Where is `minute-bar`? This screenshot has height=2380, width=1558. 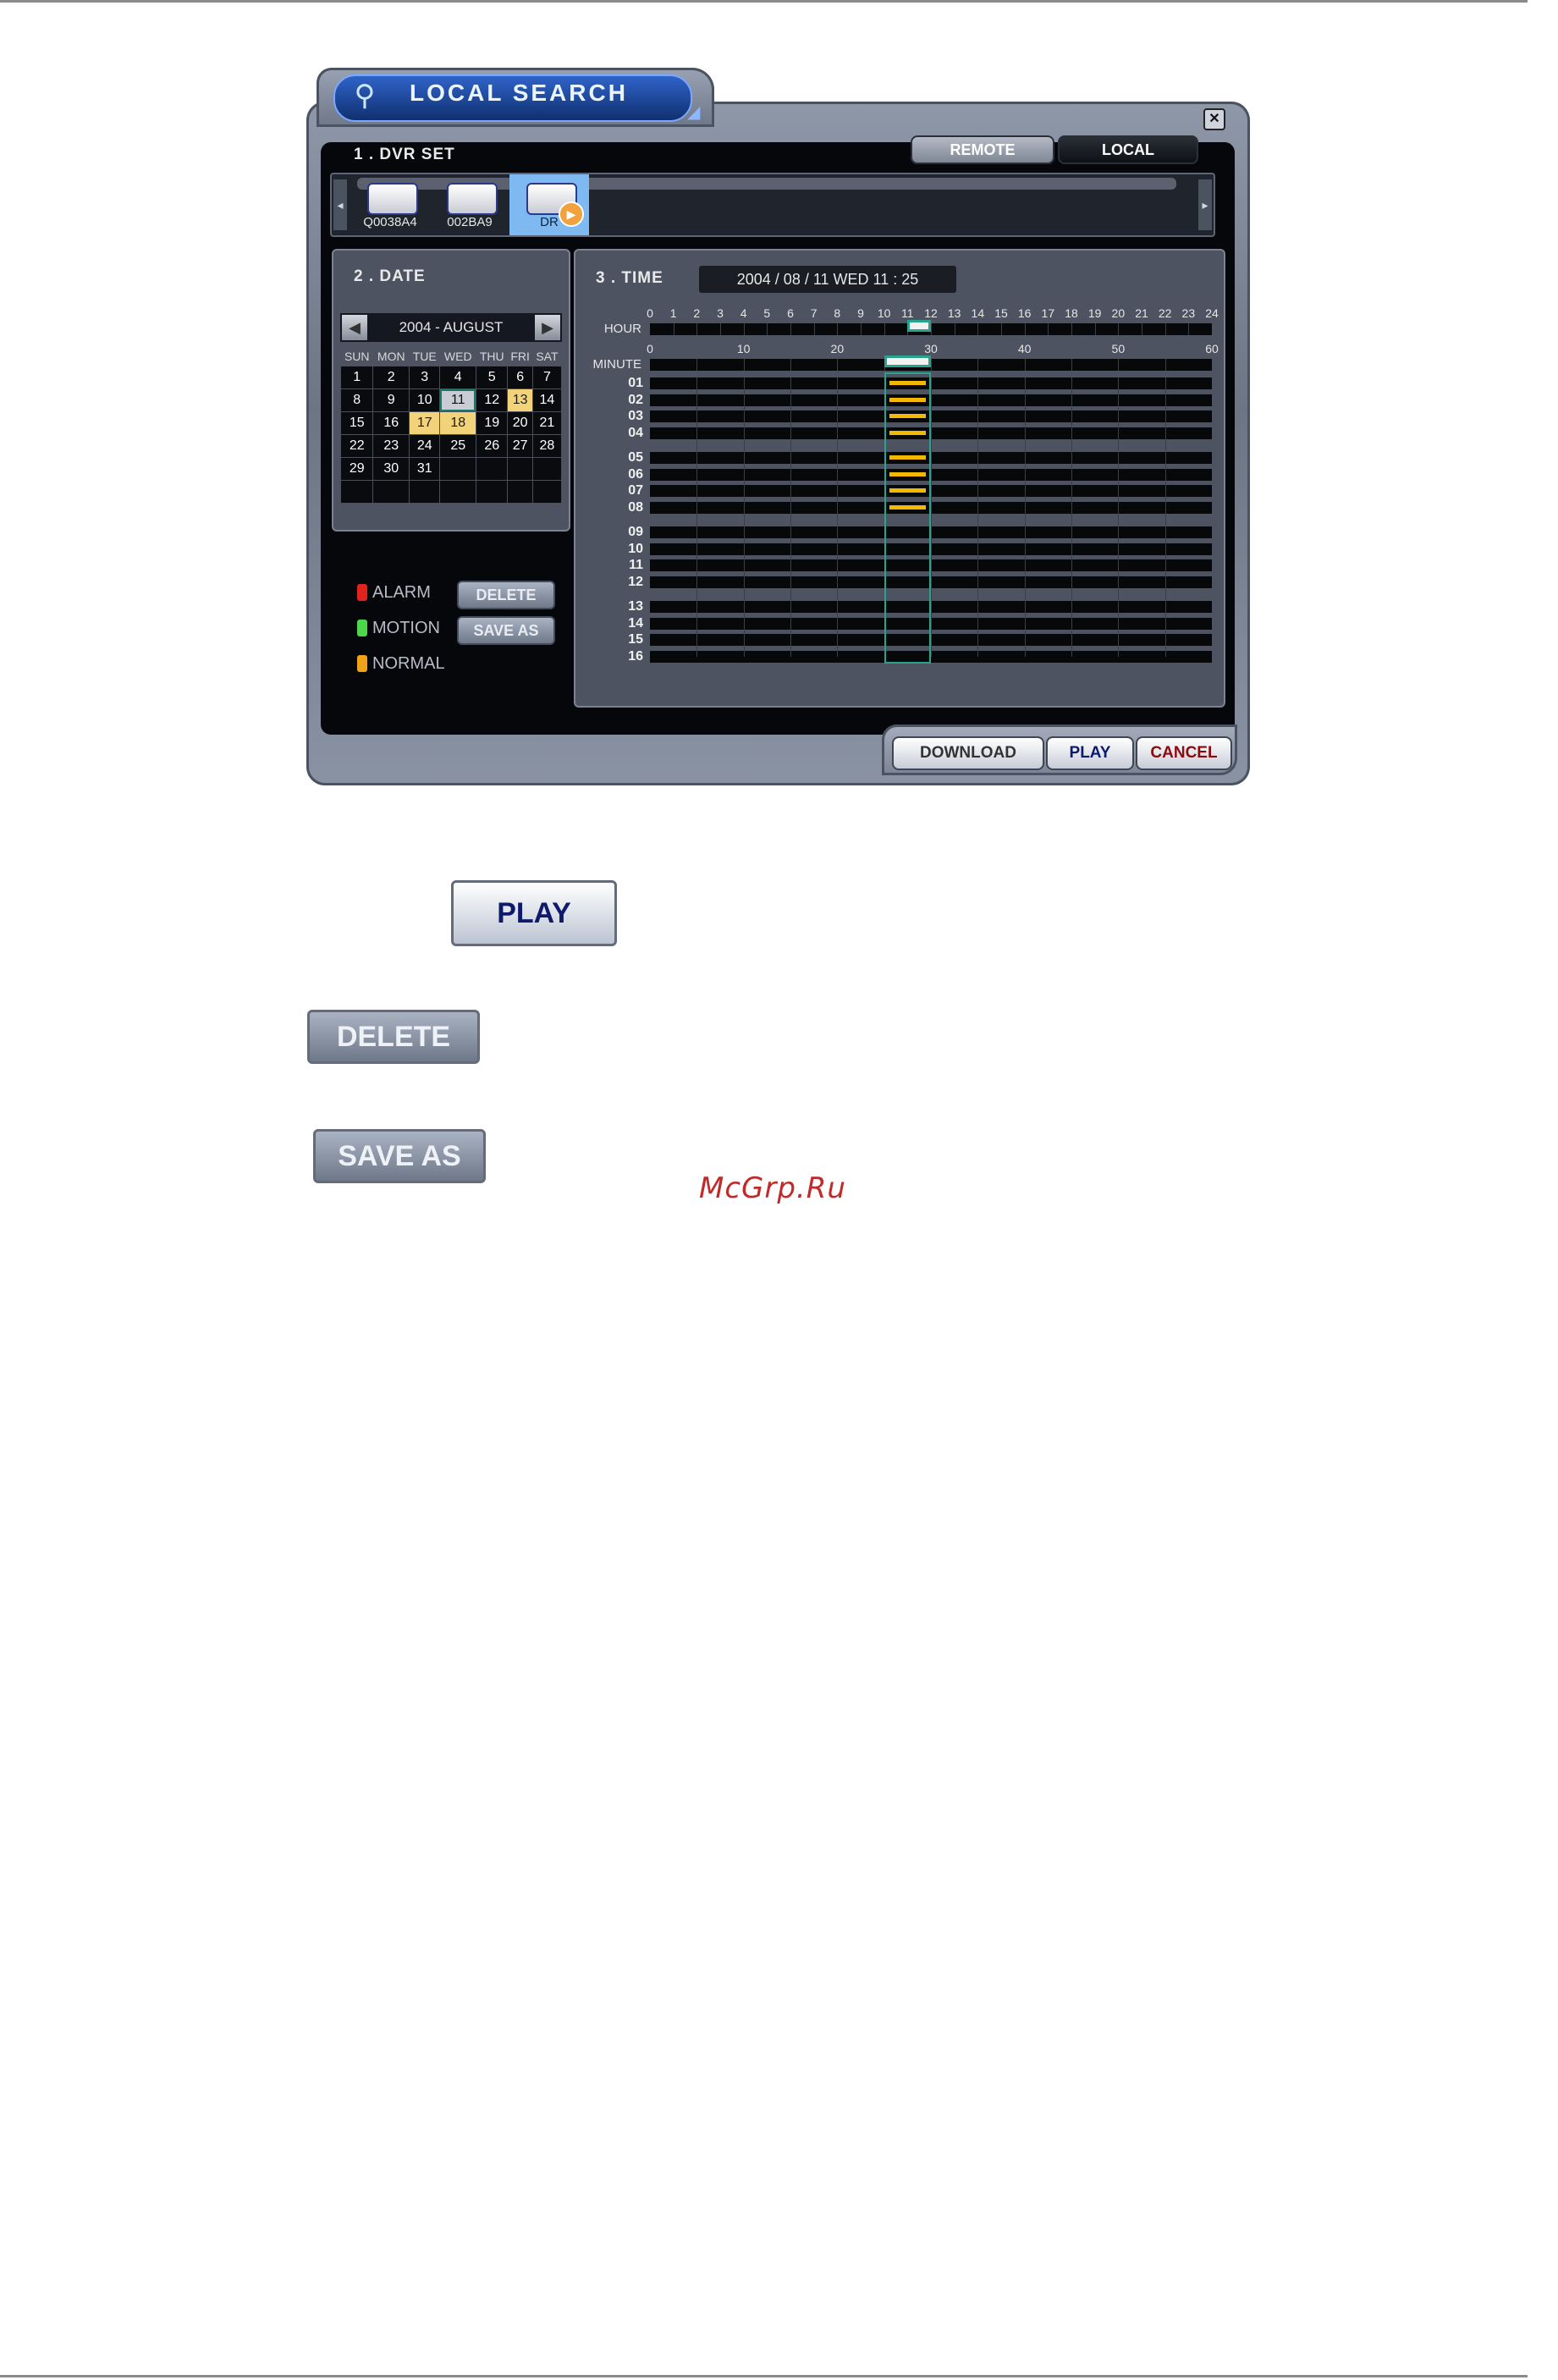
minute-bar is located at coordinates (931, 363).